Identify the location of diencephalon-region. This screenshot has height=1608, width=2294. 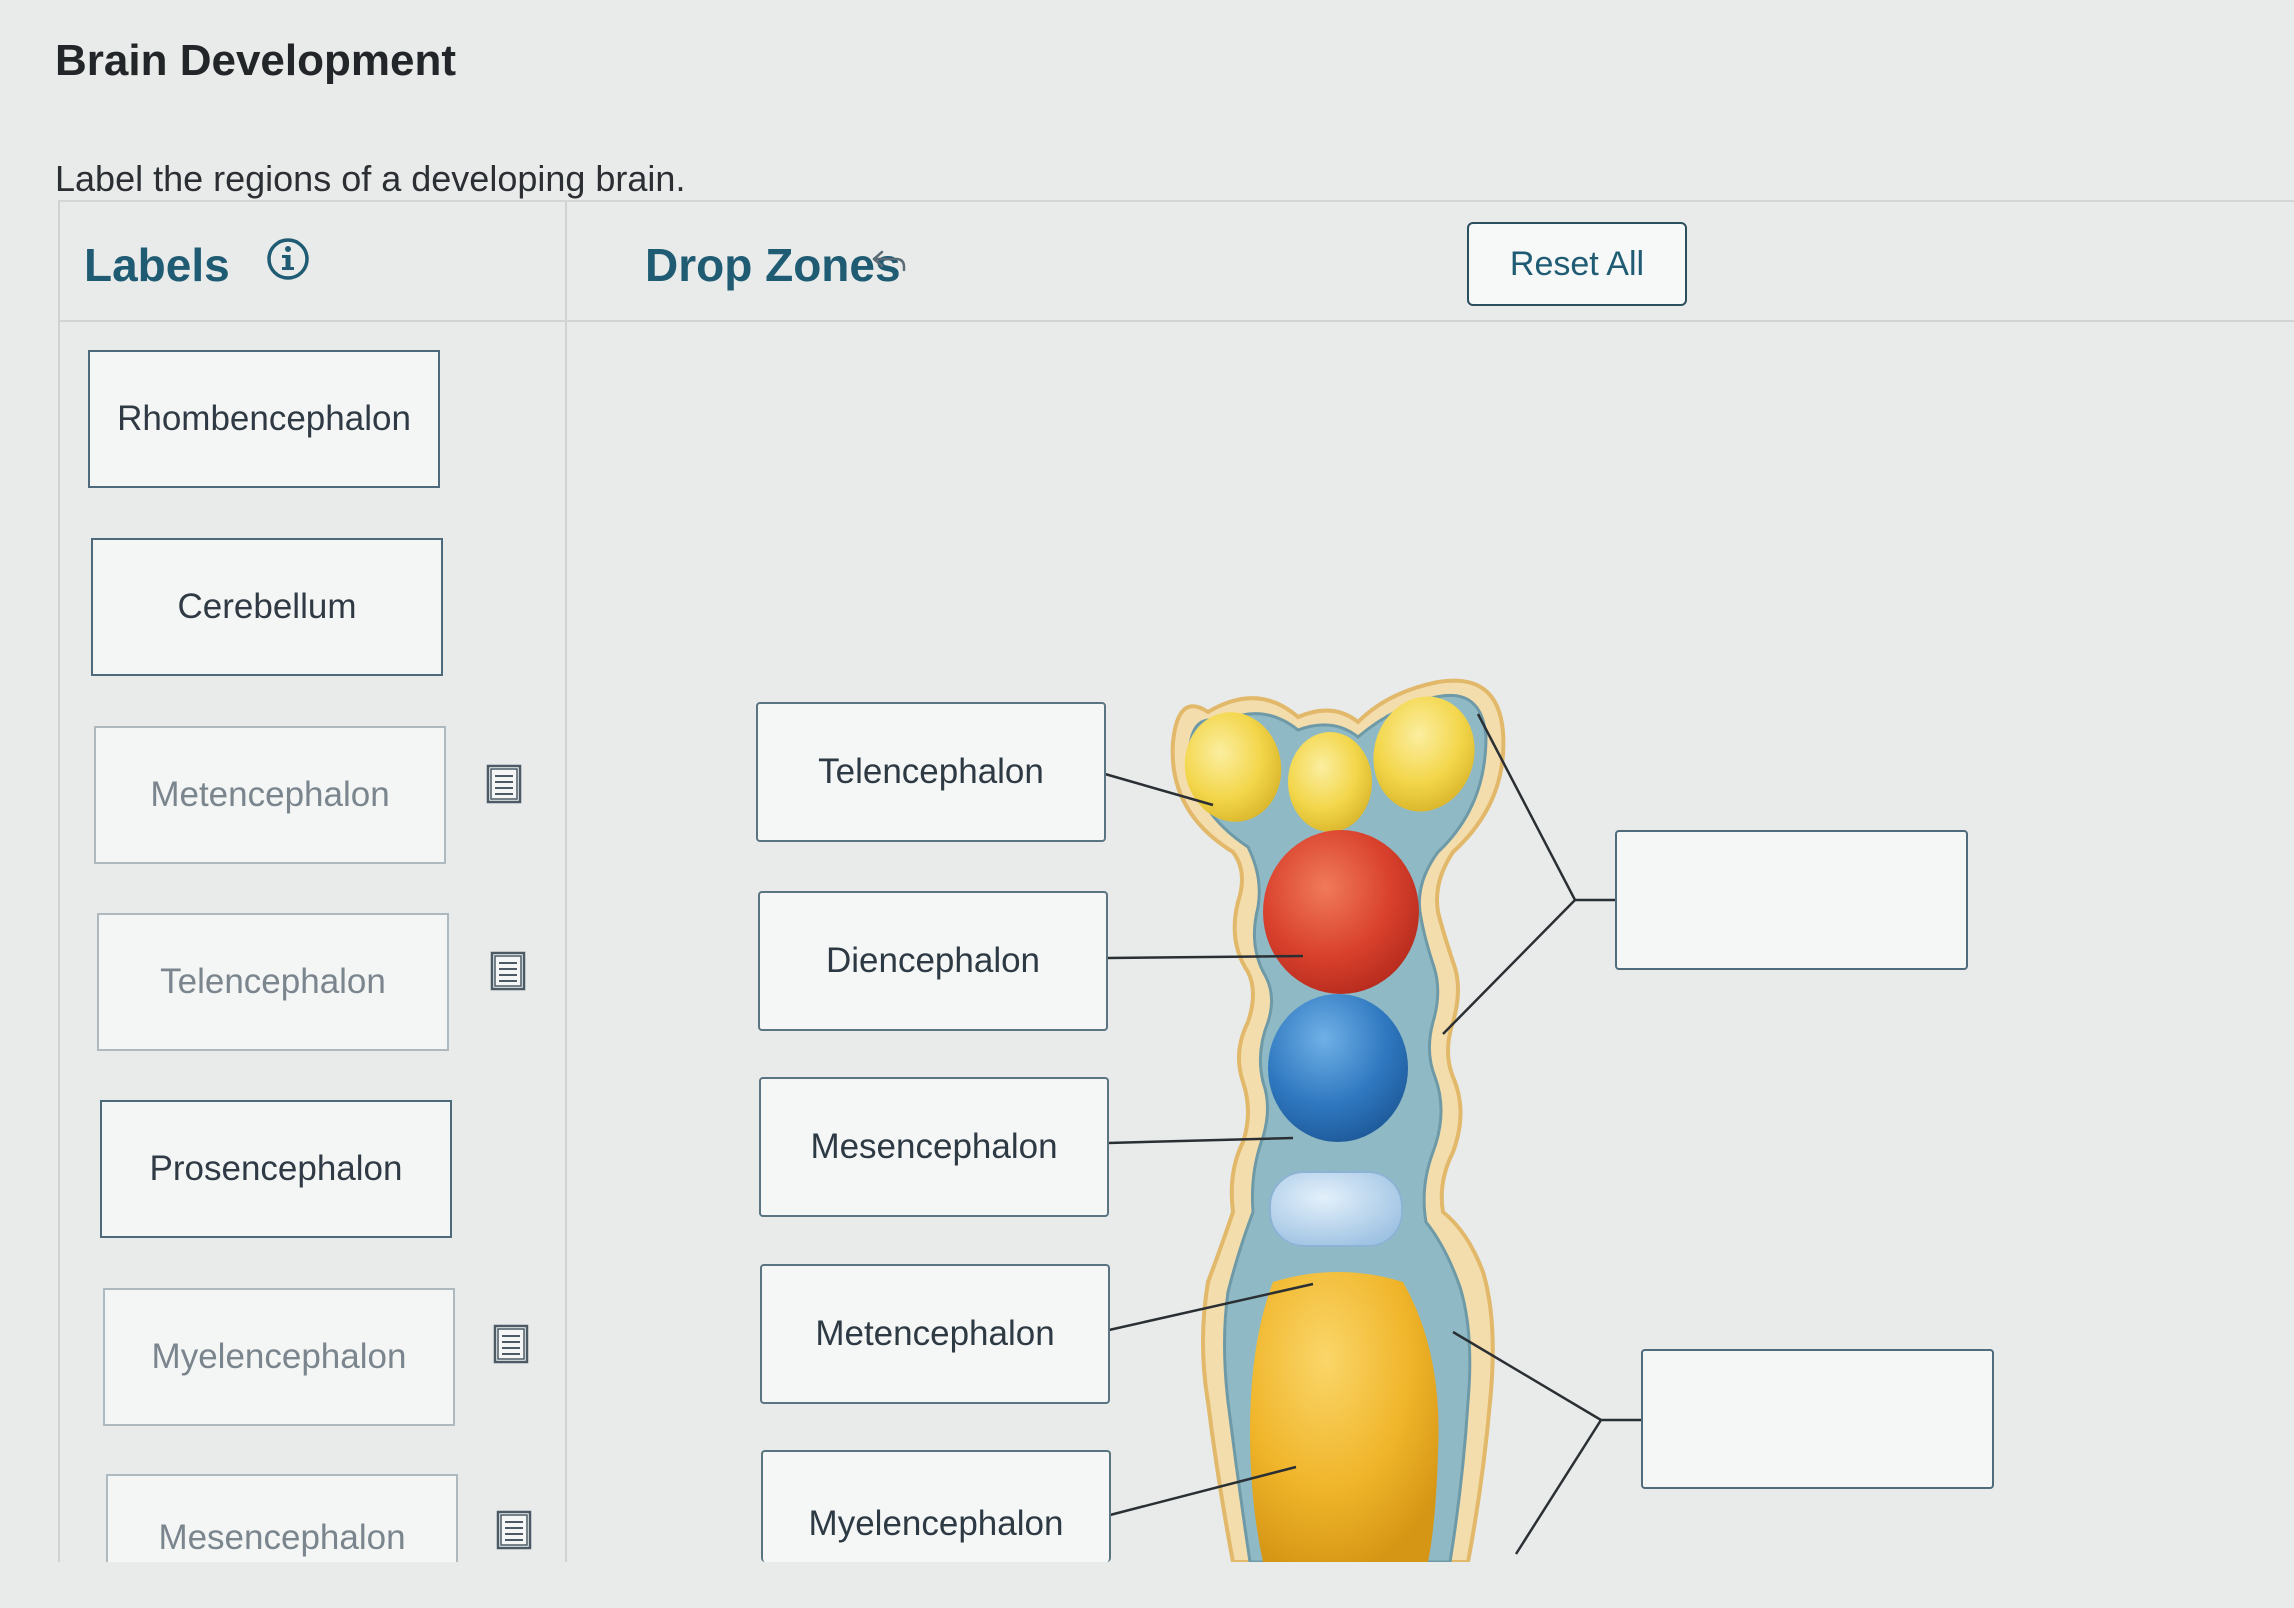
(1341, 912).